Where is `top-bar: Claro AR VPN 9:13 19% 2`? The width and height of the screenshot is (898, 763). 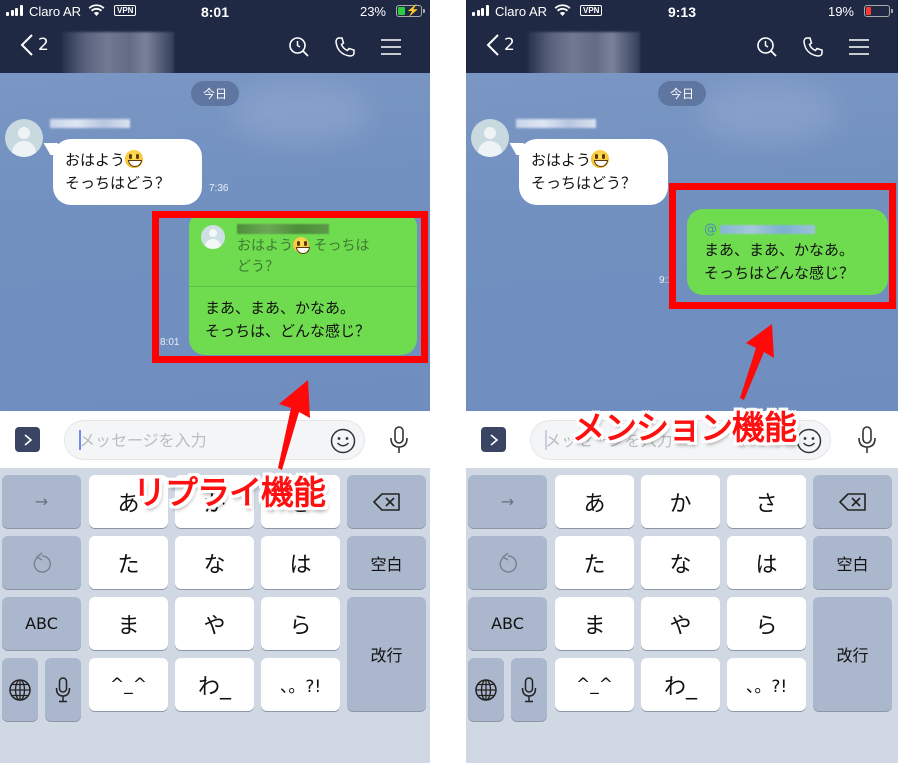
top-bar: Claro AR VPN 9:13 19% 2 is located at coordinates (682, 38).